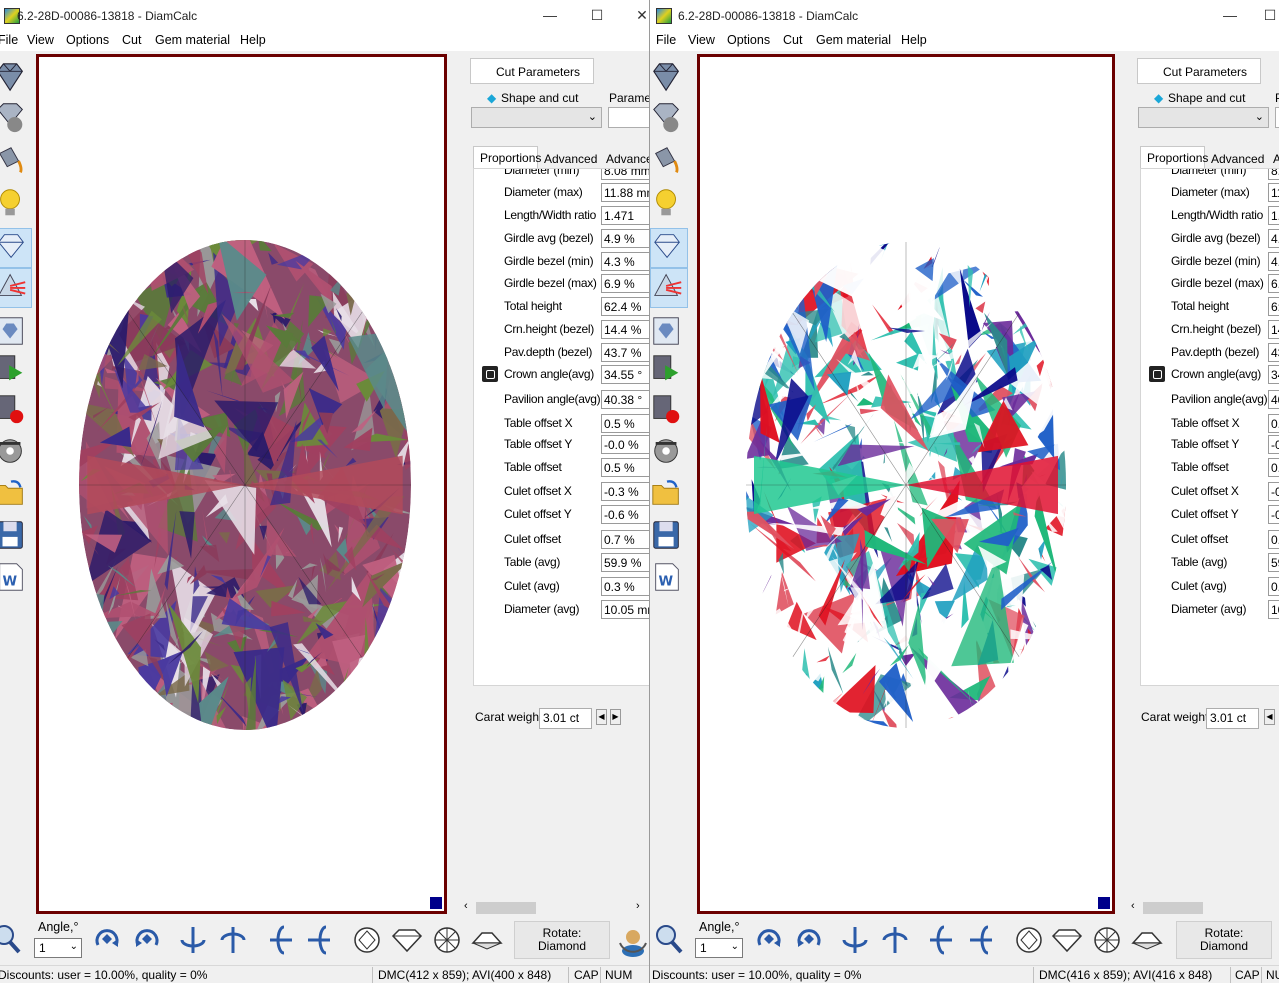 The image size is (1279, 983). Describe the element at coordinates (625, 215) in the screenshot. I see `proportion-value-field: 1.471` at that location.